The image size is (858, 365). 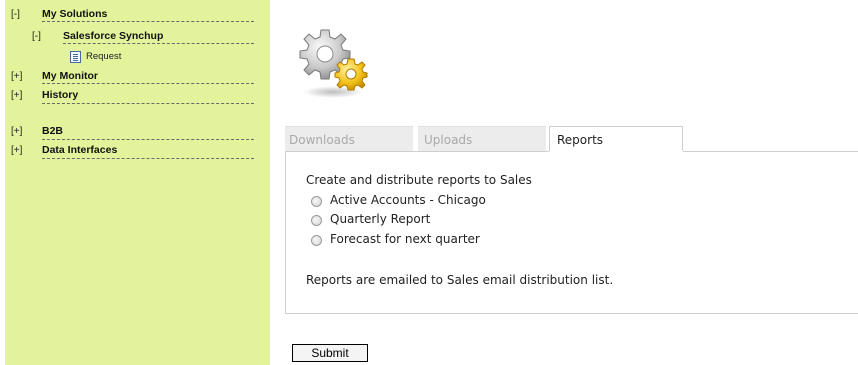 What do you see at coordinates (405, 239) in the screenshot?
I see `radio-label-forecast-next-quarter: Forecast for next quarter` at bounding box center [405, 239].